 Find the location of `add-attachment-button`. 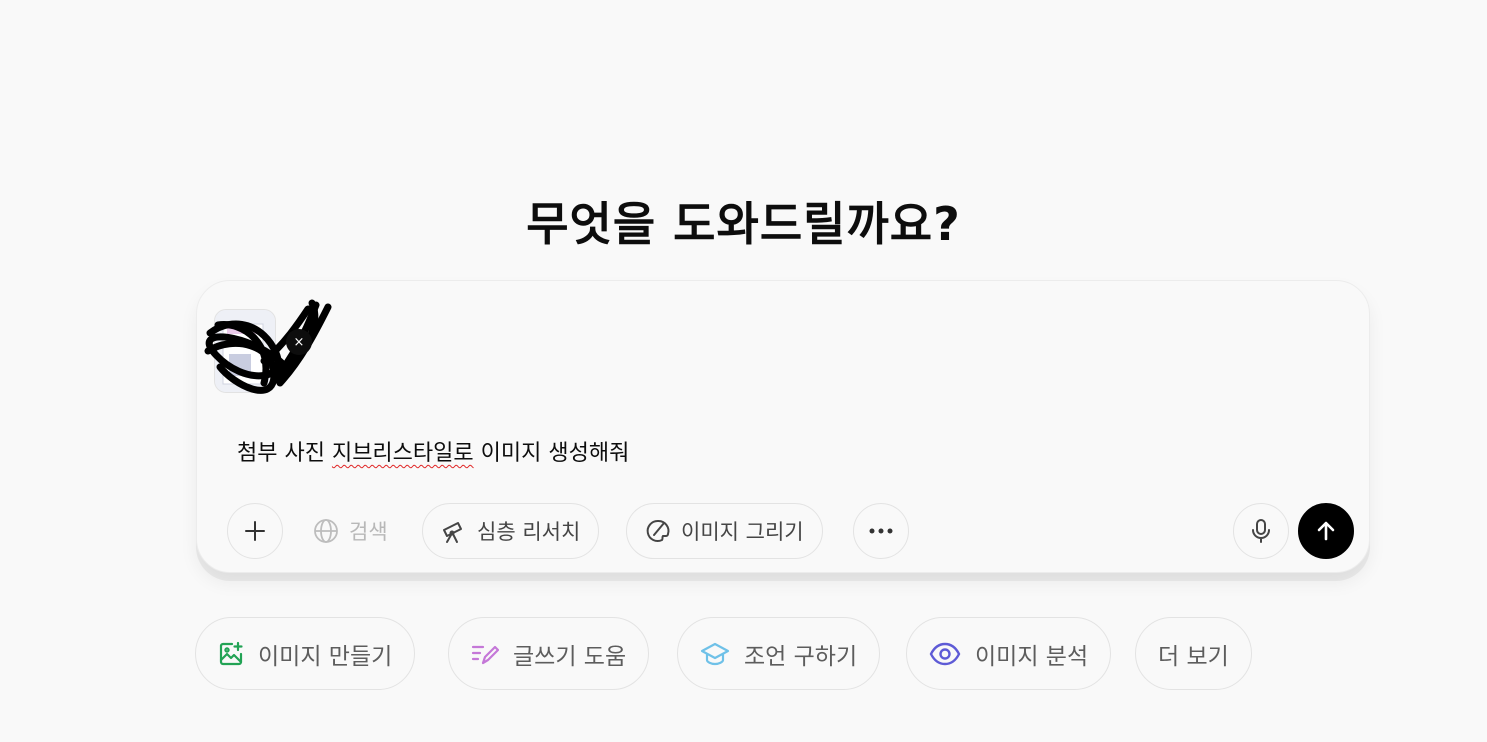

add-attachment-button is located at coordinates (255, 531).